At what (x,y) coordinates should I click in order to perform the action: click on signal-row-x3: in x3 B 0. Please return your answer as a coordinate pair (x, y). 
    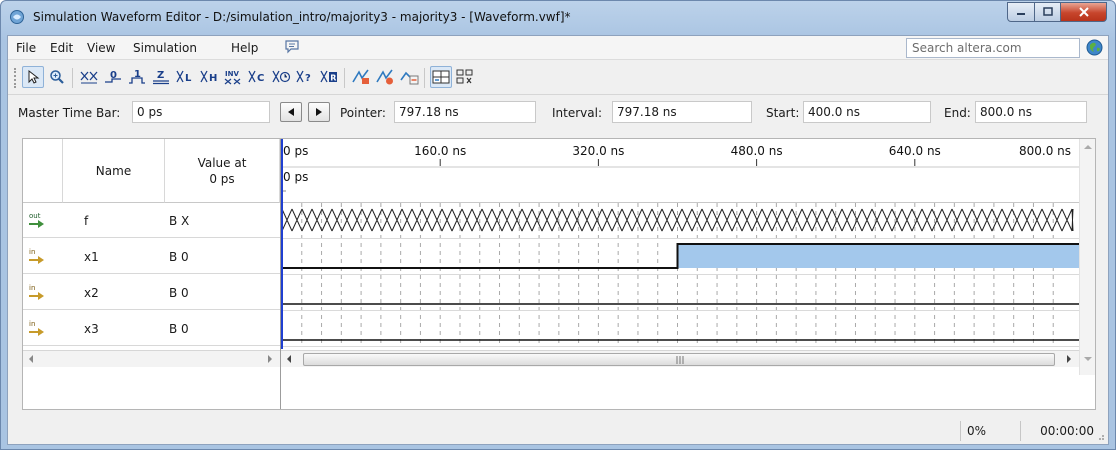
    Looking at the image, I should click on (151, 328).